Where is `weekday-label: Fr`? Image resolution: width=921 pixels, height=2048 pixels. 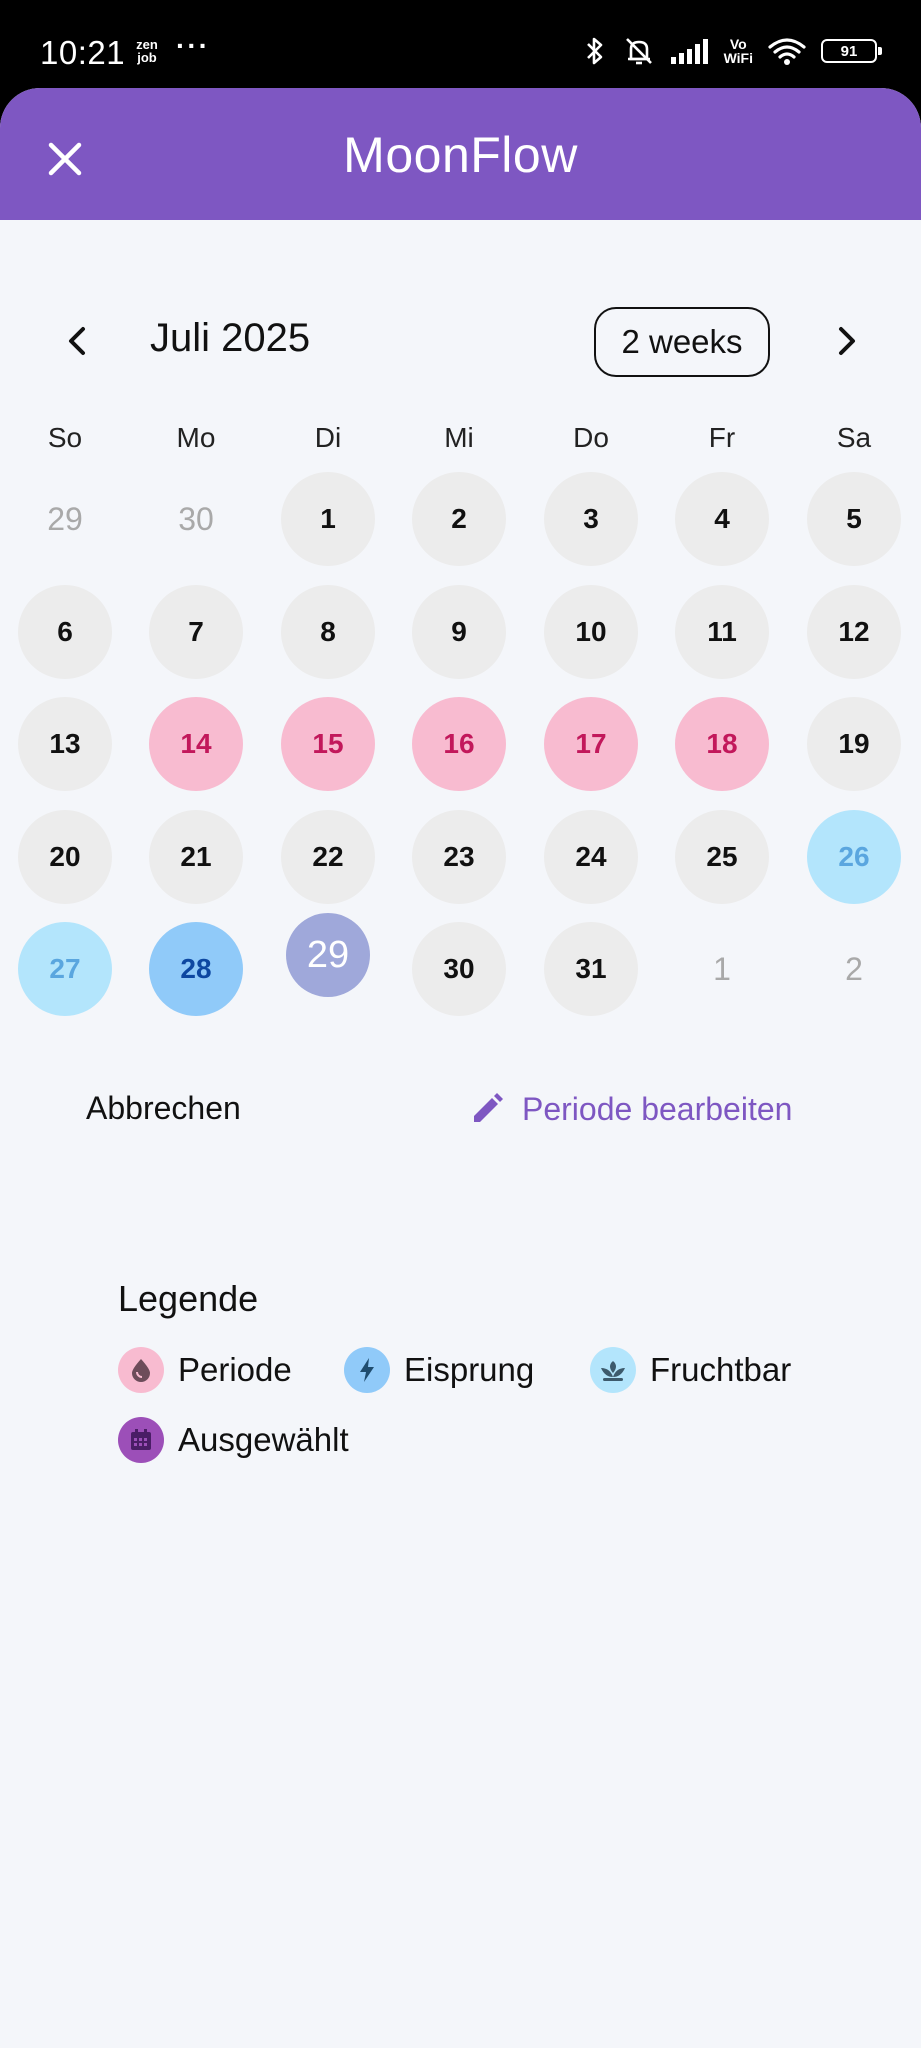 weekday-label: Fr is located at coordinates (722, 437).